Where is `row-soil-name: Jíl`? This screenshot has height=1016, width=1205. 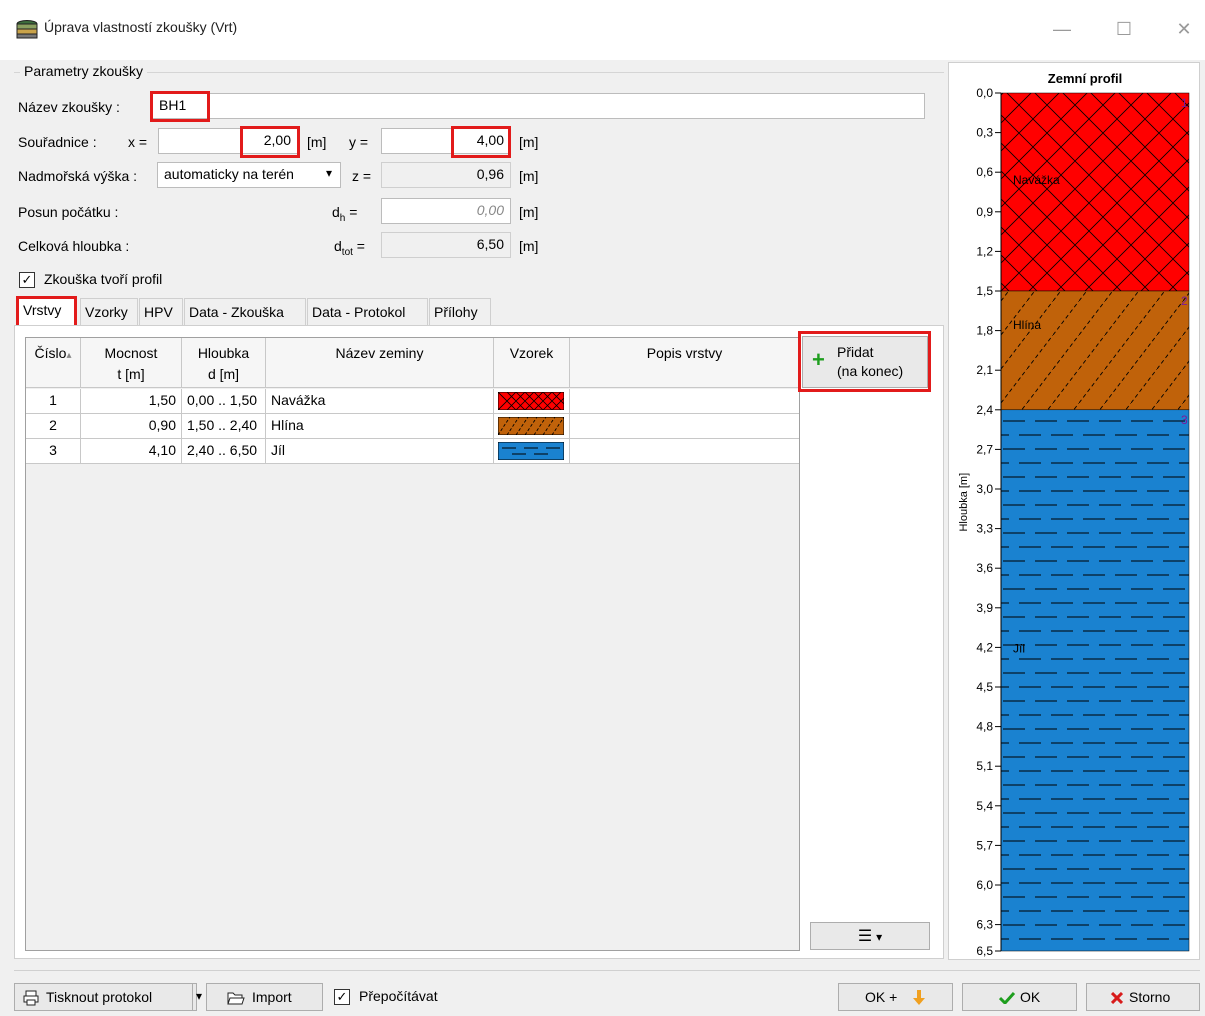
row-soil-name: Jíl is located at coordinates (380, 451).